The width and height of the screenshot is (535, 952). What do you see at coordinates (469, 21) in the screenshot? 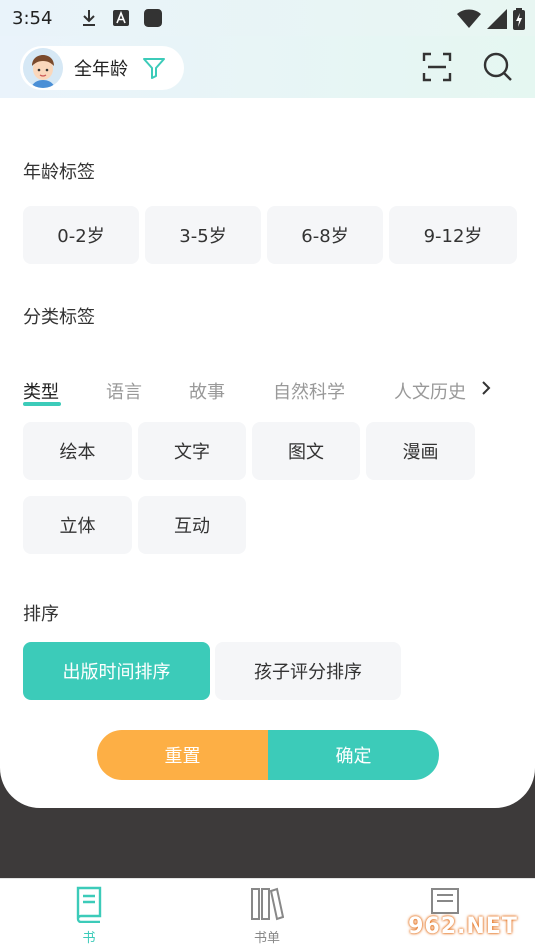
I see `wifi-icon` at bounding box center [469, 21].